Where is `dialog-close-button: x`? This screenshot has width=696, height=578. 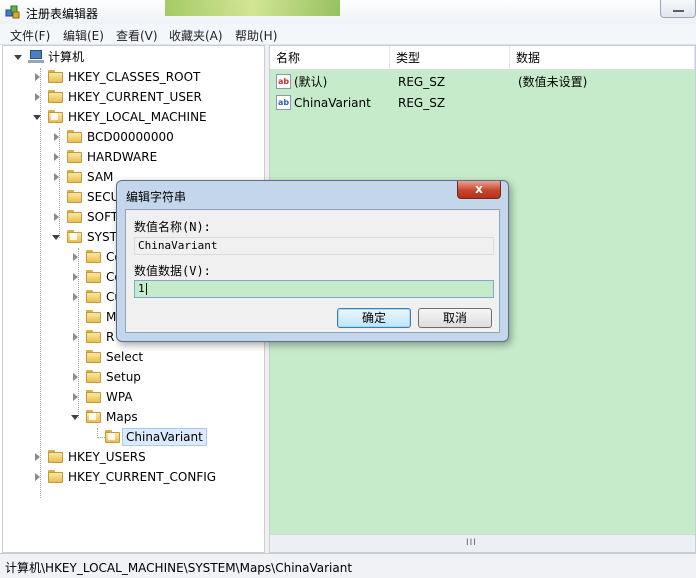 dialog-close-button: x is located at coordinates (479, 190).